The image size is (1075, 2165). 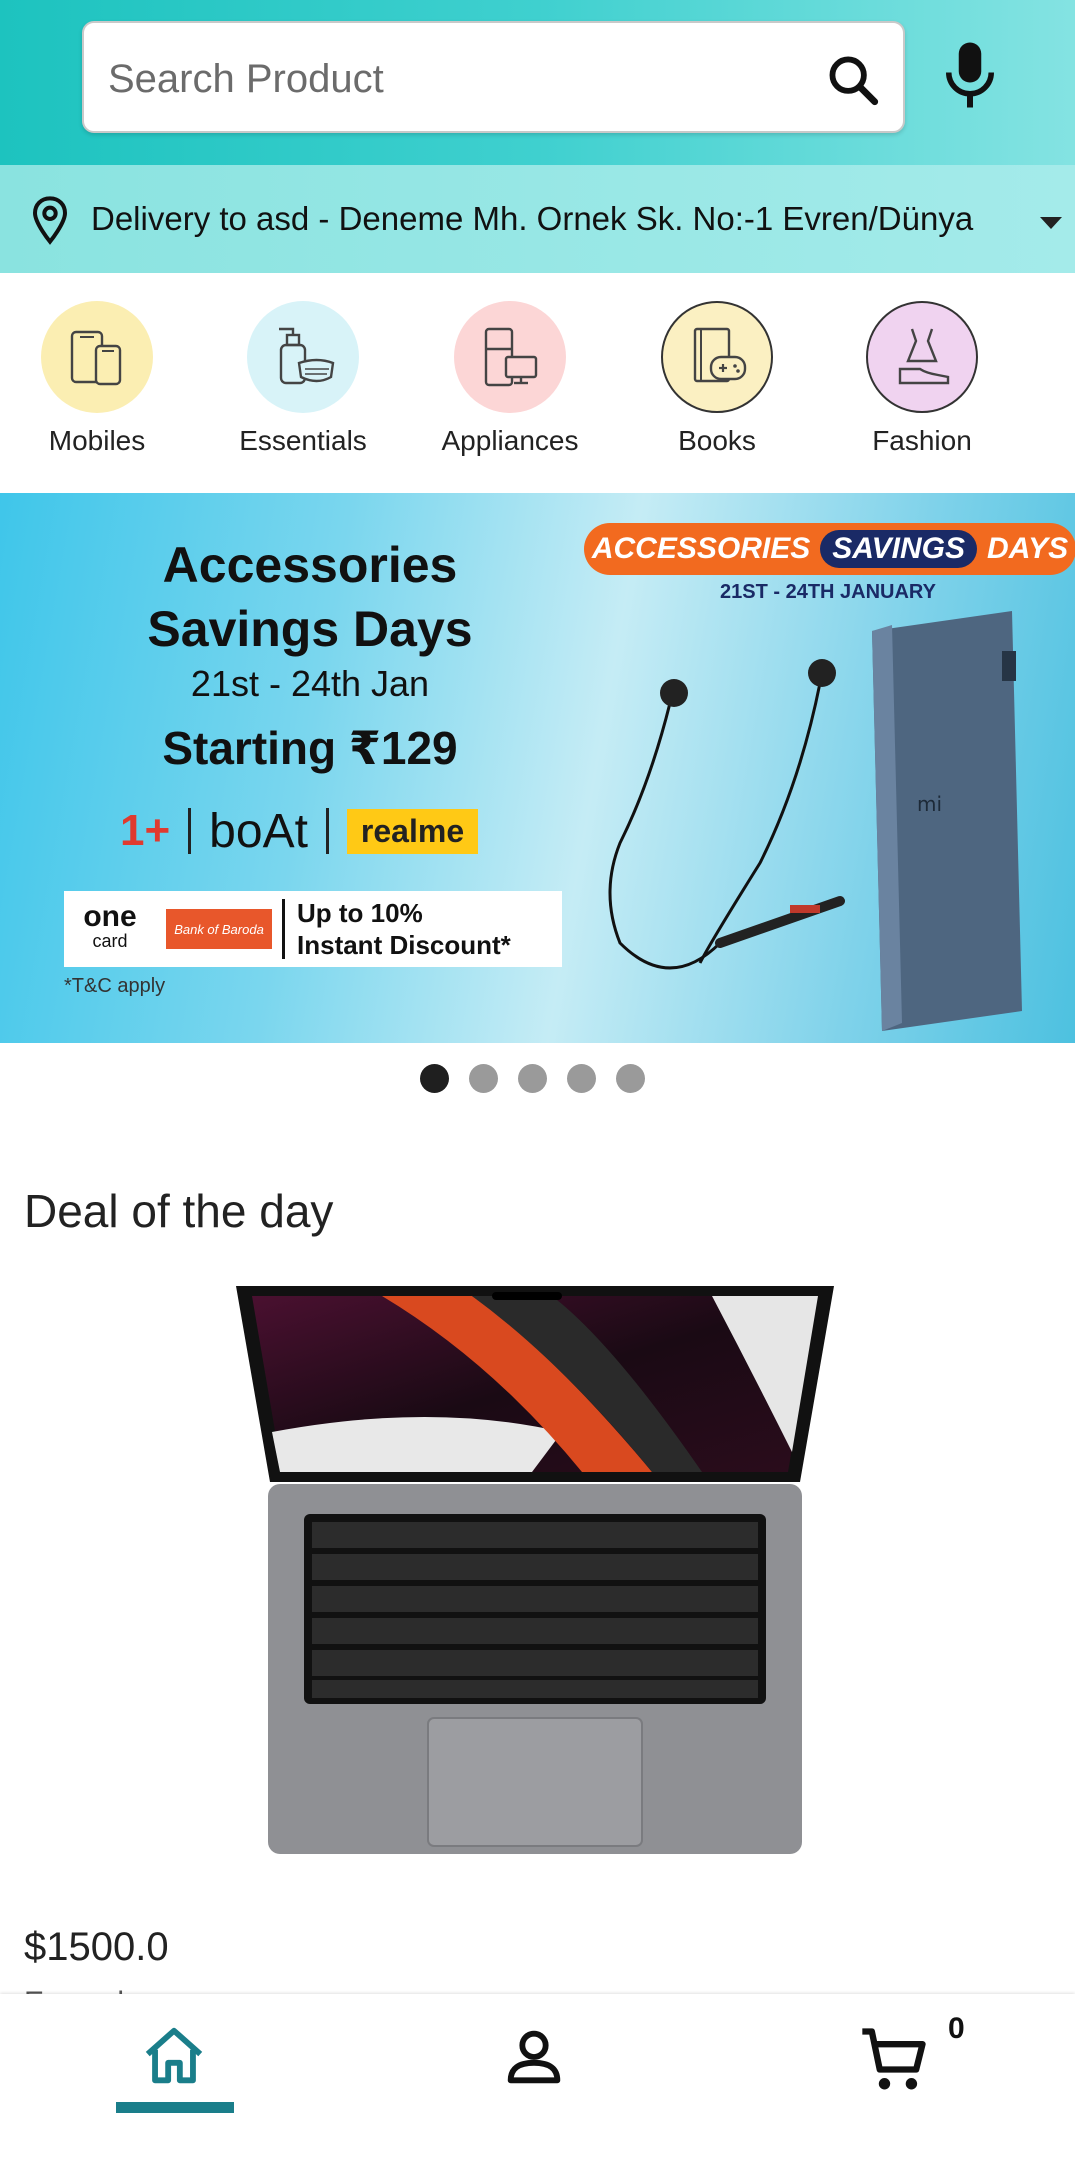 What do you see at coordinates (303, 440) in the screenshot?
I see `category-label: Essentials` at bounding box center [303, 440].